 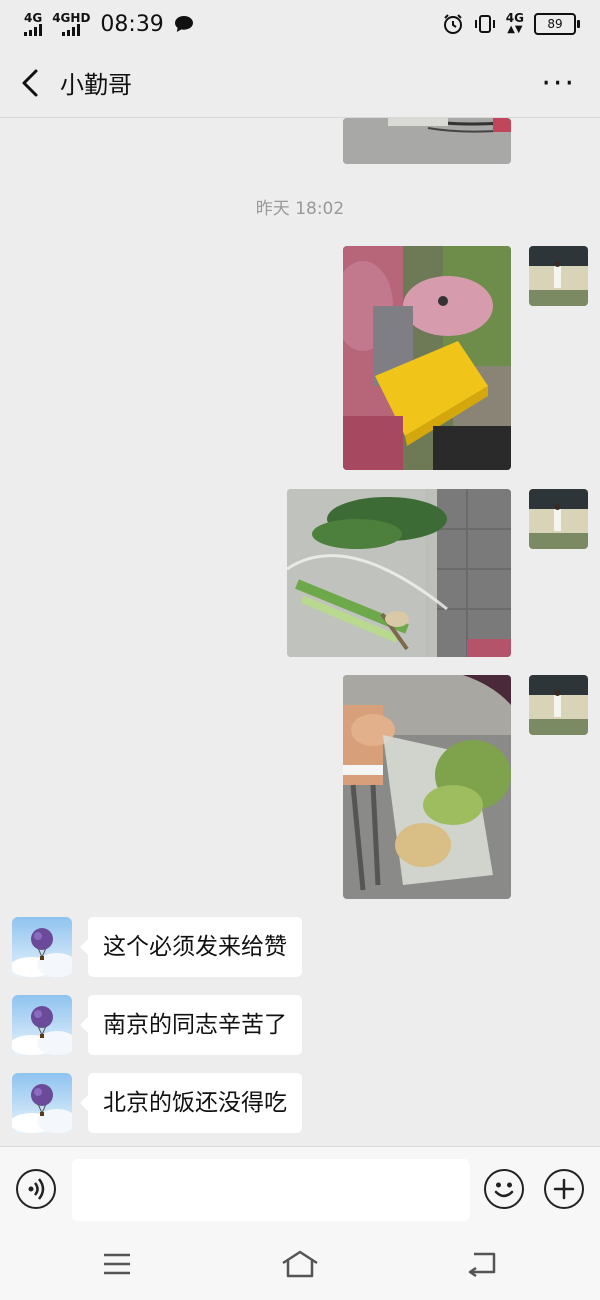 What do you see at coordinates (132, 24) in the screenshot?
I see `clock: 08:39` at bounding box center [132, 24].